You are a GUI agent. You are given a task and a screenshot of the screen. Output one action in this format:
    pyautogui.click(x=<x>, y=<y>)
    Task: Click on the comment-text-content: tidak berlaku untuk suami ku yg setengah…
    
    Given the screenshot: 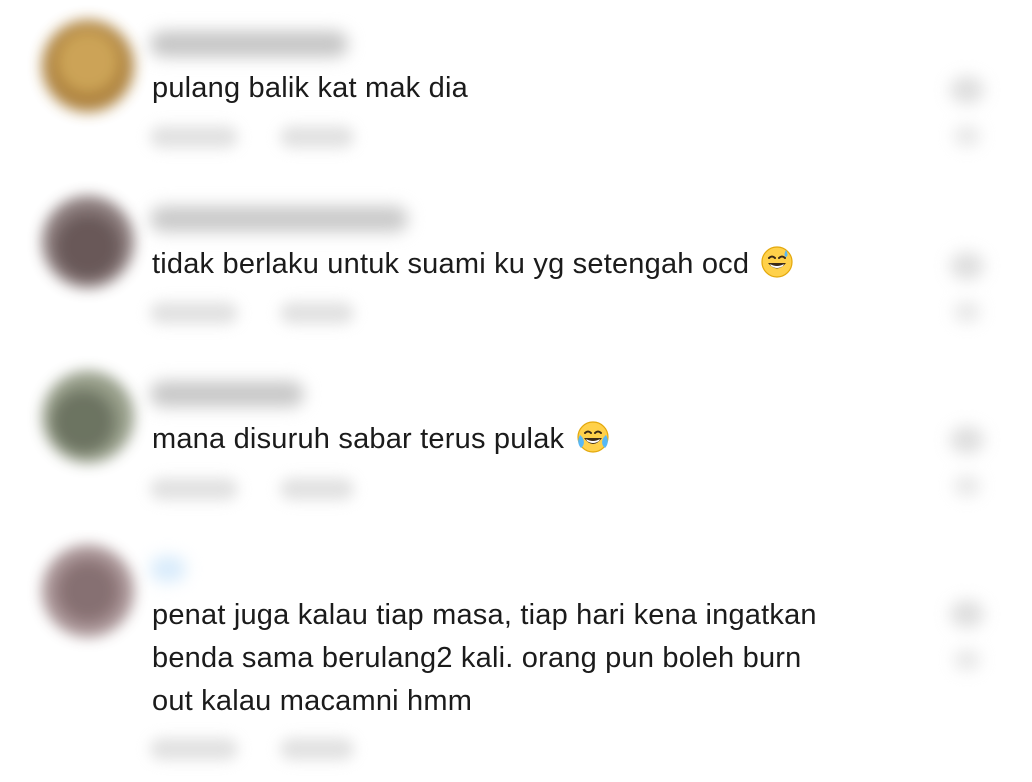 What is the action you would take?
    pyautogui.click(x=451, y=264)
    